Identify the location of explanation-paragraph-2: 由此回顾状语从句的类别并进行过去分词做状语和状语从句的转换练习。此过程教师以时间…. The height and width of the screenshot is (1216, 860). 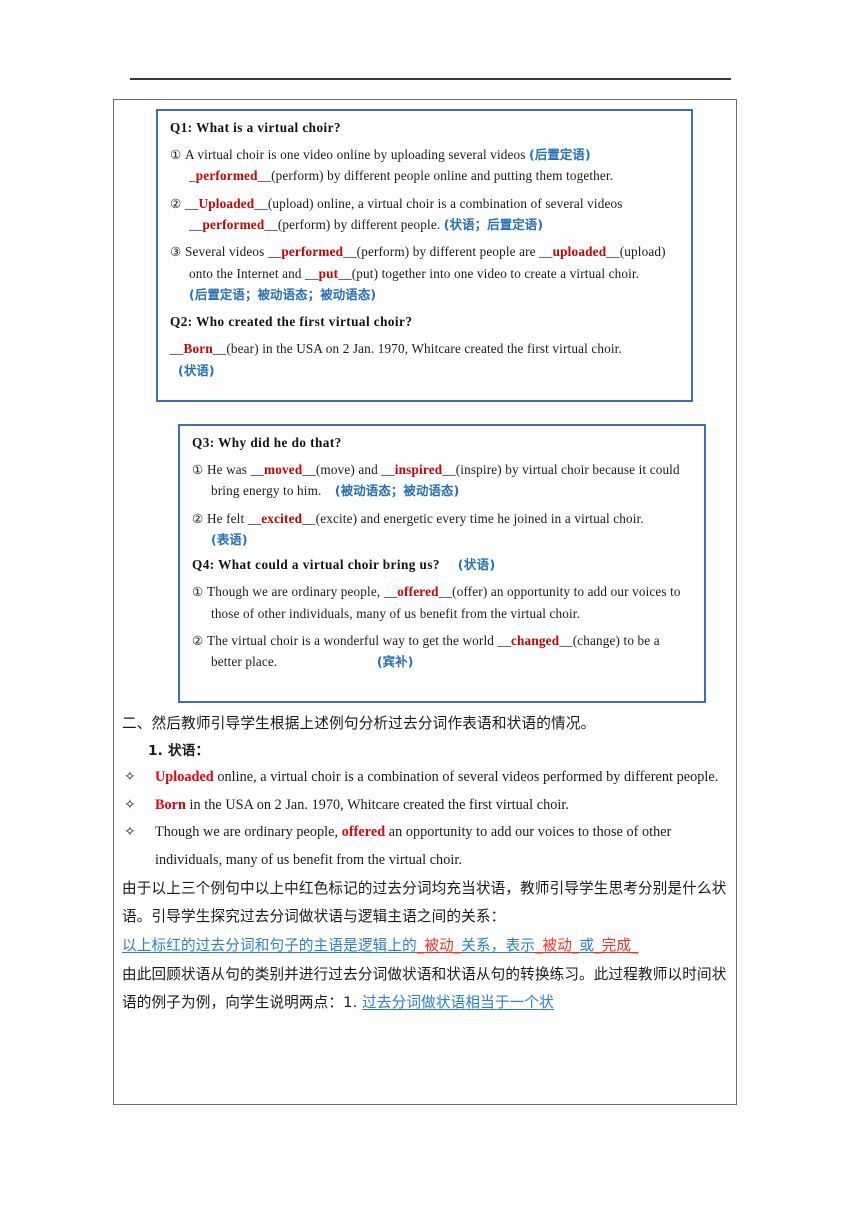
(426, 989).